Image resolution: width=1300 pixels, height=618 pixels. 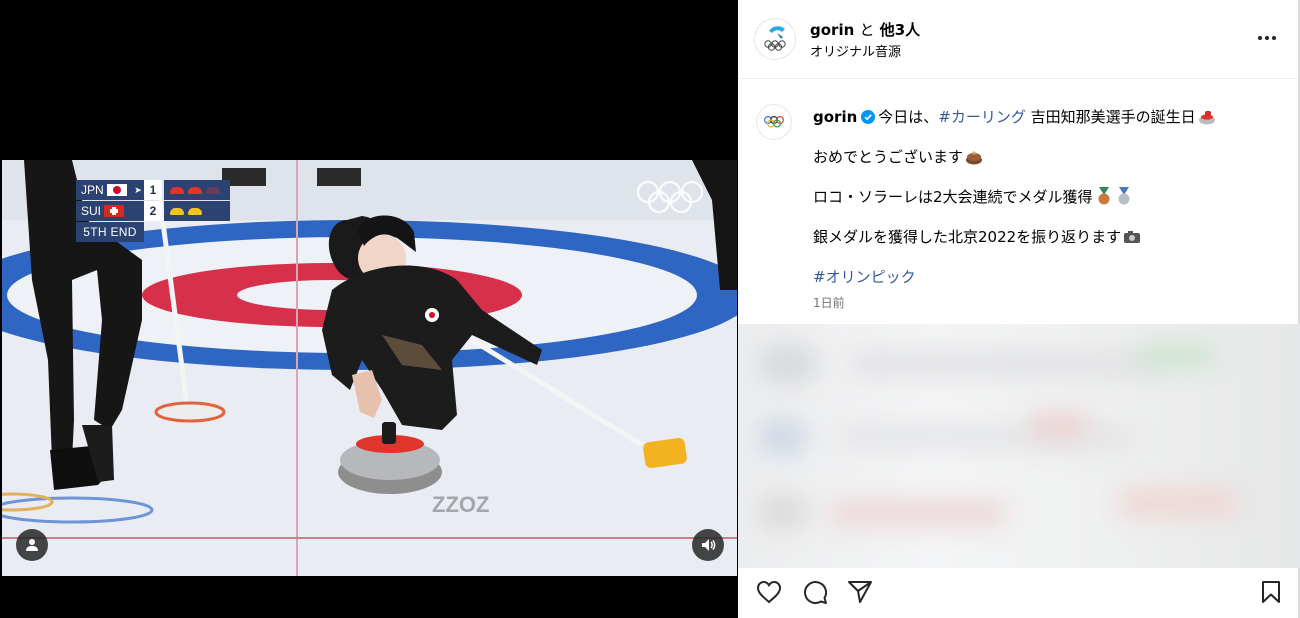 I want to click on hammer-icon: ➤, so click(x=138, y=190).